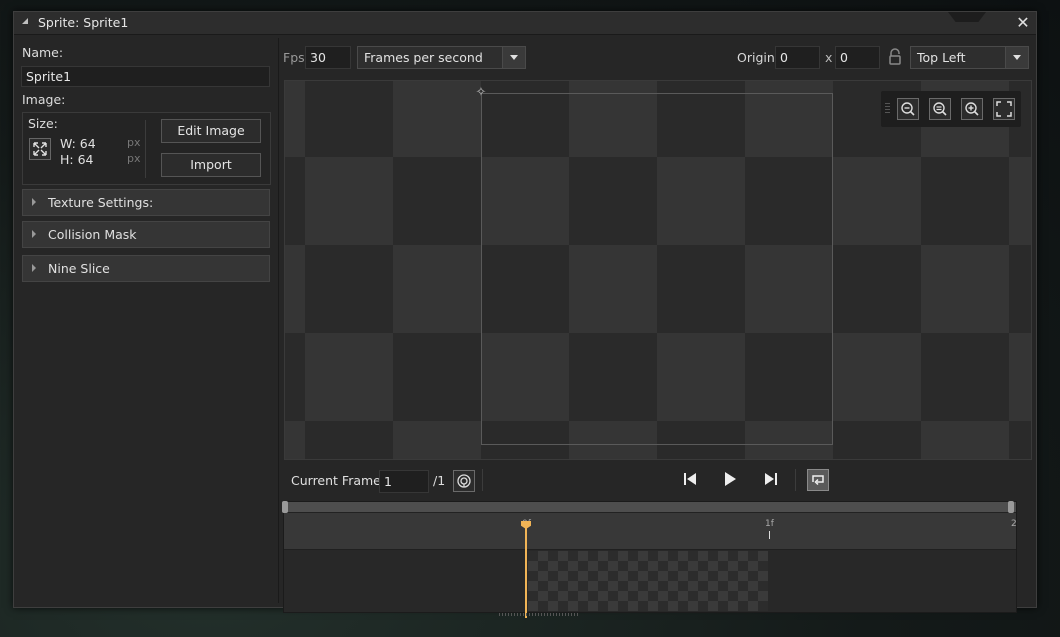 The height and width of the screenshot is (637, 1060). Describe the element at coordinates (294, 57) in the screenshot. I see `fps-label: Fps` at that location.